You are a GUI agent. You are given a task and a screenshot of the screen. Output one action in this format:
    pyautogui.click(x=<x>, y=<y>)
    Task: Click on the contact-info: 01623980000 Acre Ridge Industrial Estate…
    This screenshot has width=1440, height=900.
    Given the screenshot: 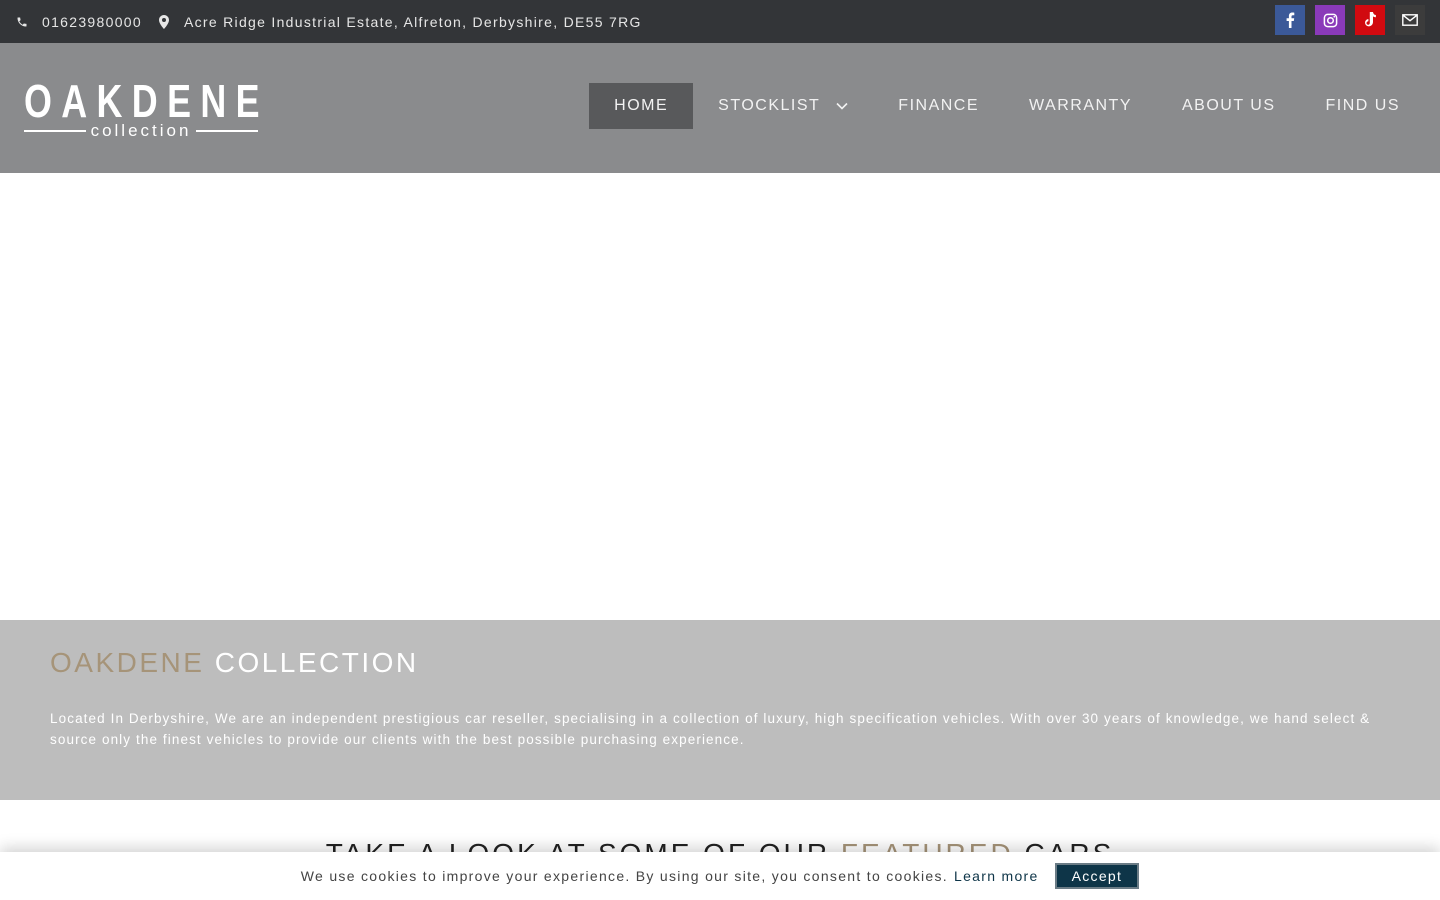 What is the action you would take?
    pyautogui.click(x=336, y=21)
    